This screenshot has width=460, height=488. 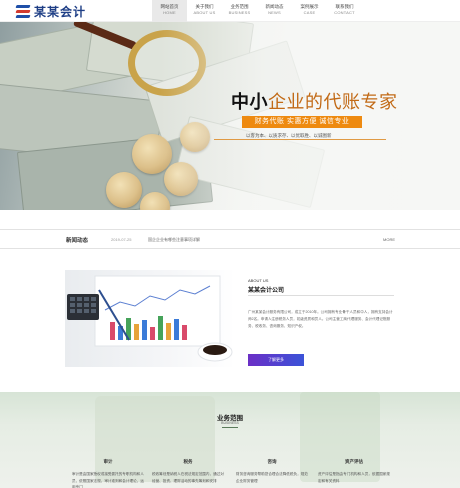 What do you see at coordinates (300, 139) in the screenshot?
I see `hero-divider` at bounding box center [300, 139].